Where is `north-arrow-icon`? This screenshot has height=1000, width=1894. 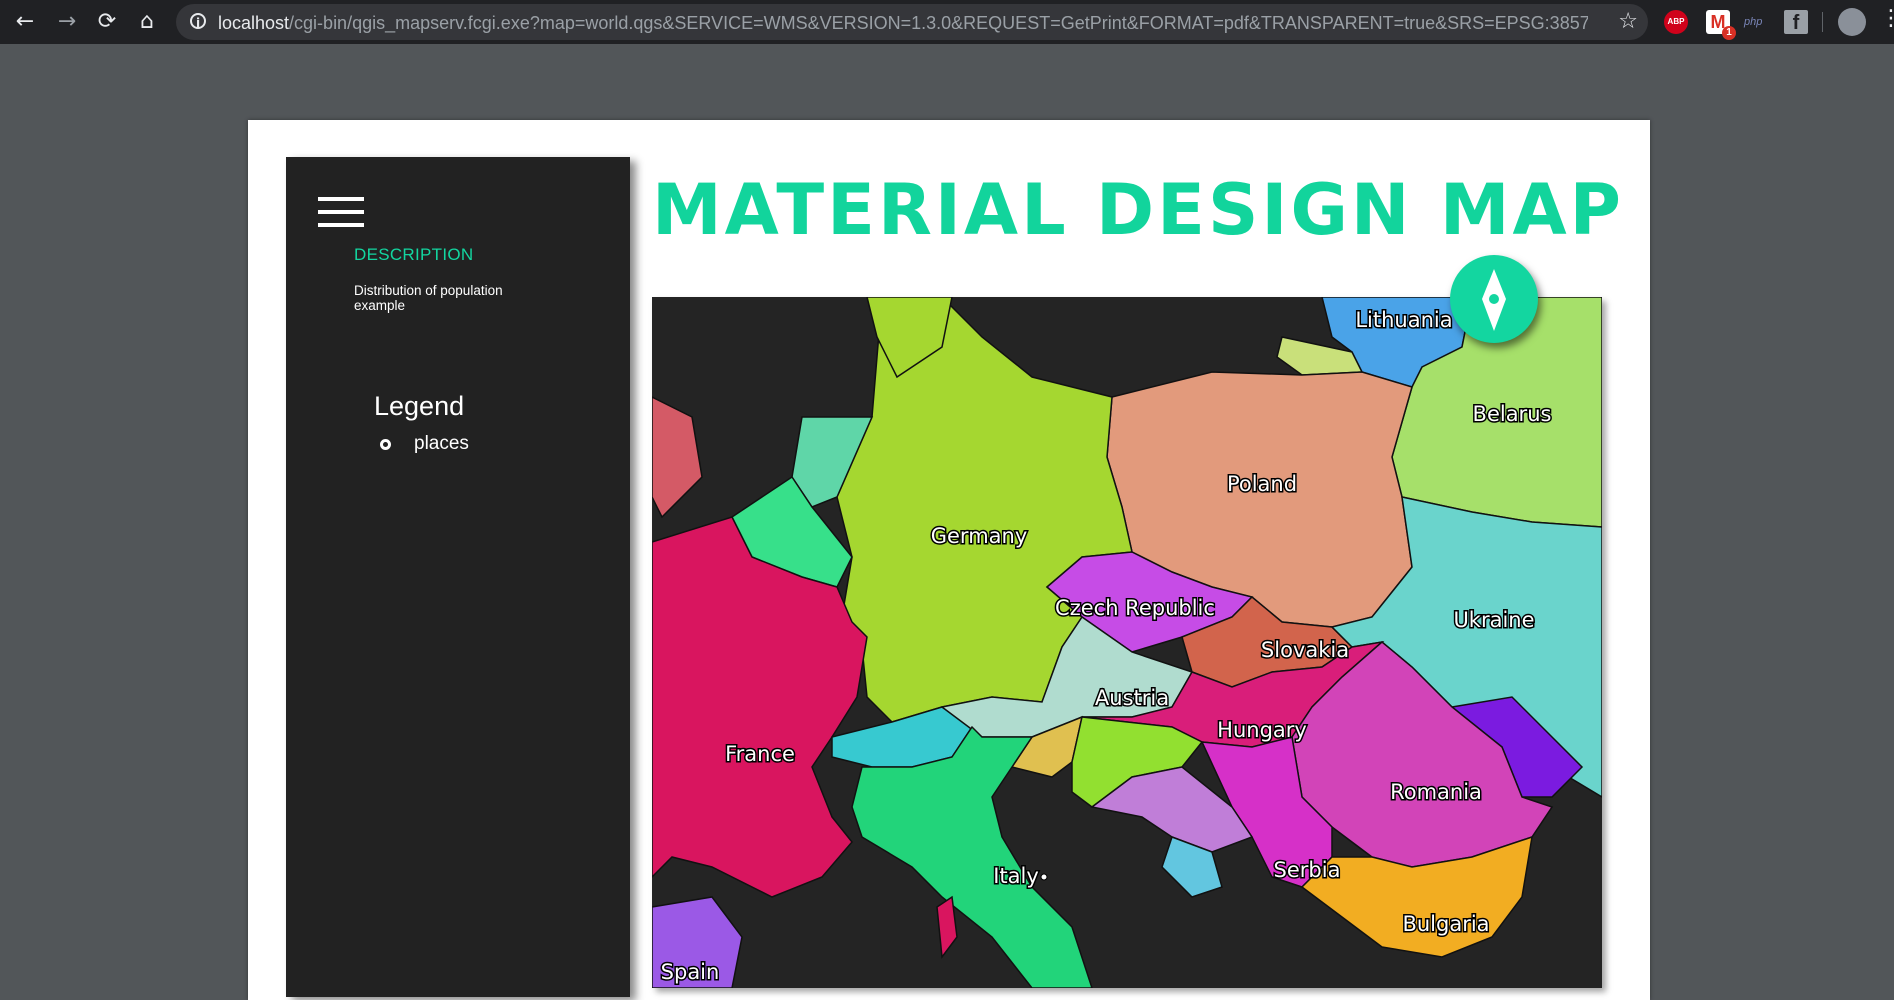 north-arrow-icon is located at coordinates (1494, 300).